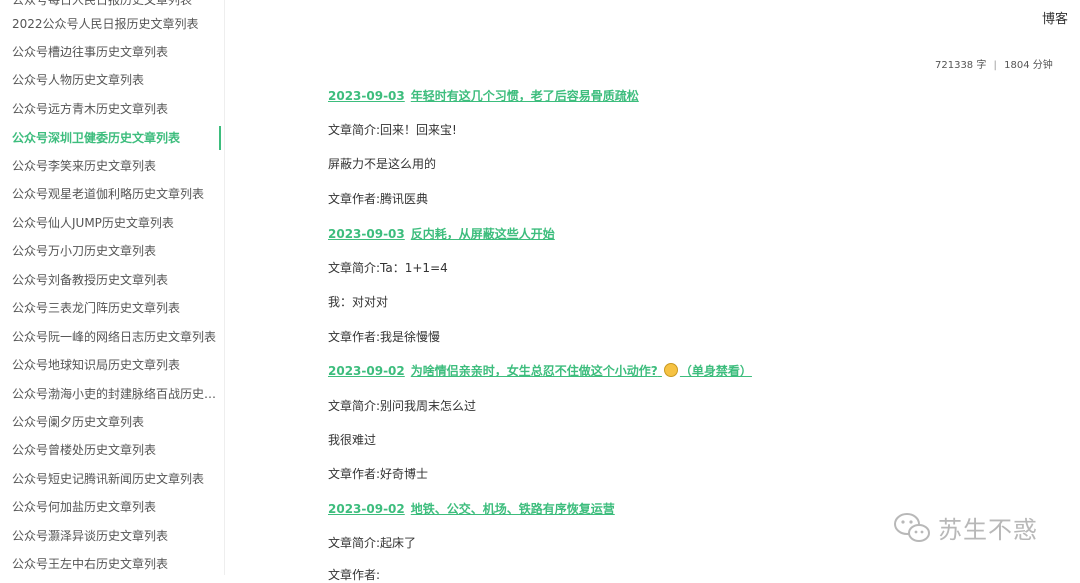 The height and width of the screenshot is (583, 1080). What do you see at coordinates (384, 337) in the screenshot?
I see `article-author: 文章作者:我是徐慢慢` at bounding box center [384, 337].